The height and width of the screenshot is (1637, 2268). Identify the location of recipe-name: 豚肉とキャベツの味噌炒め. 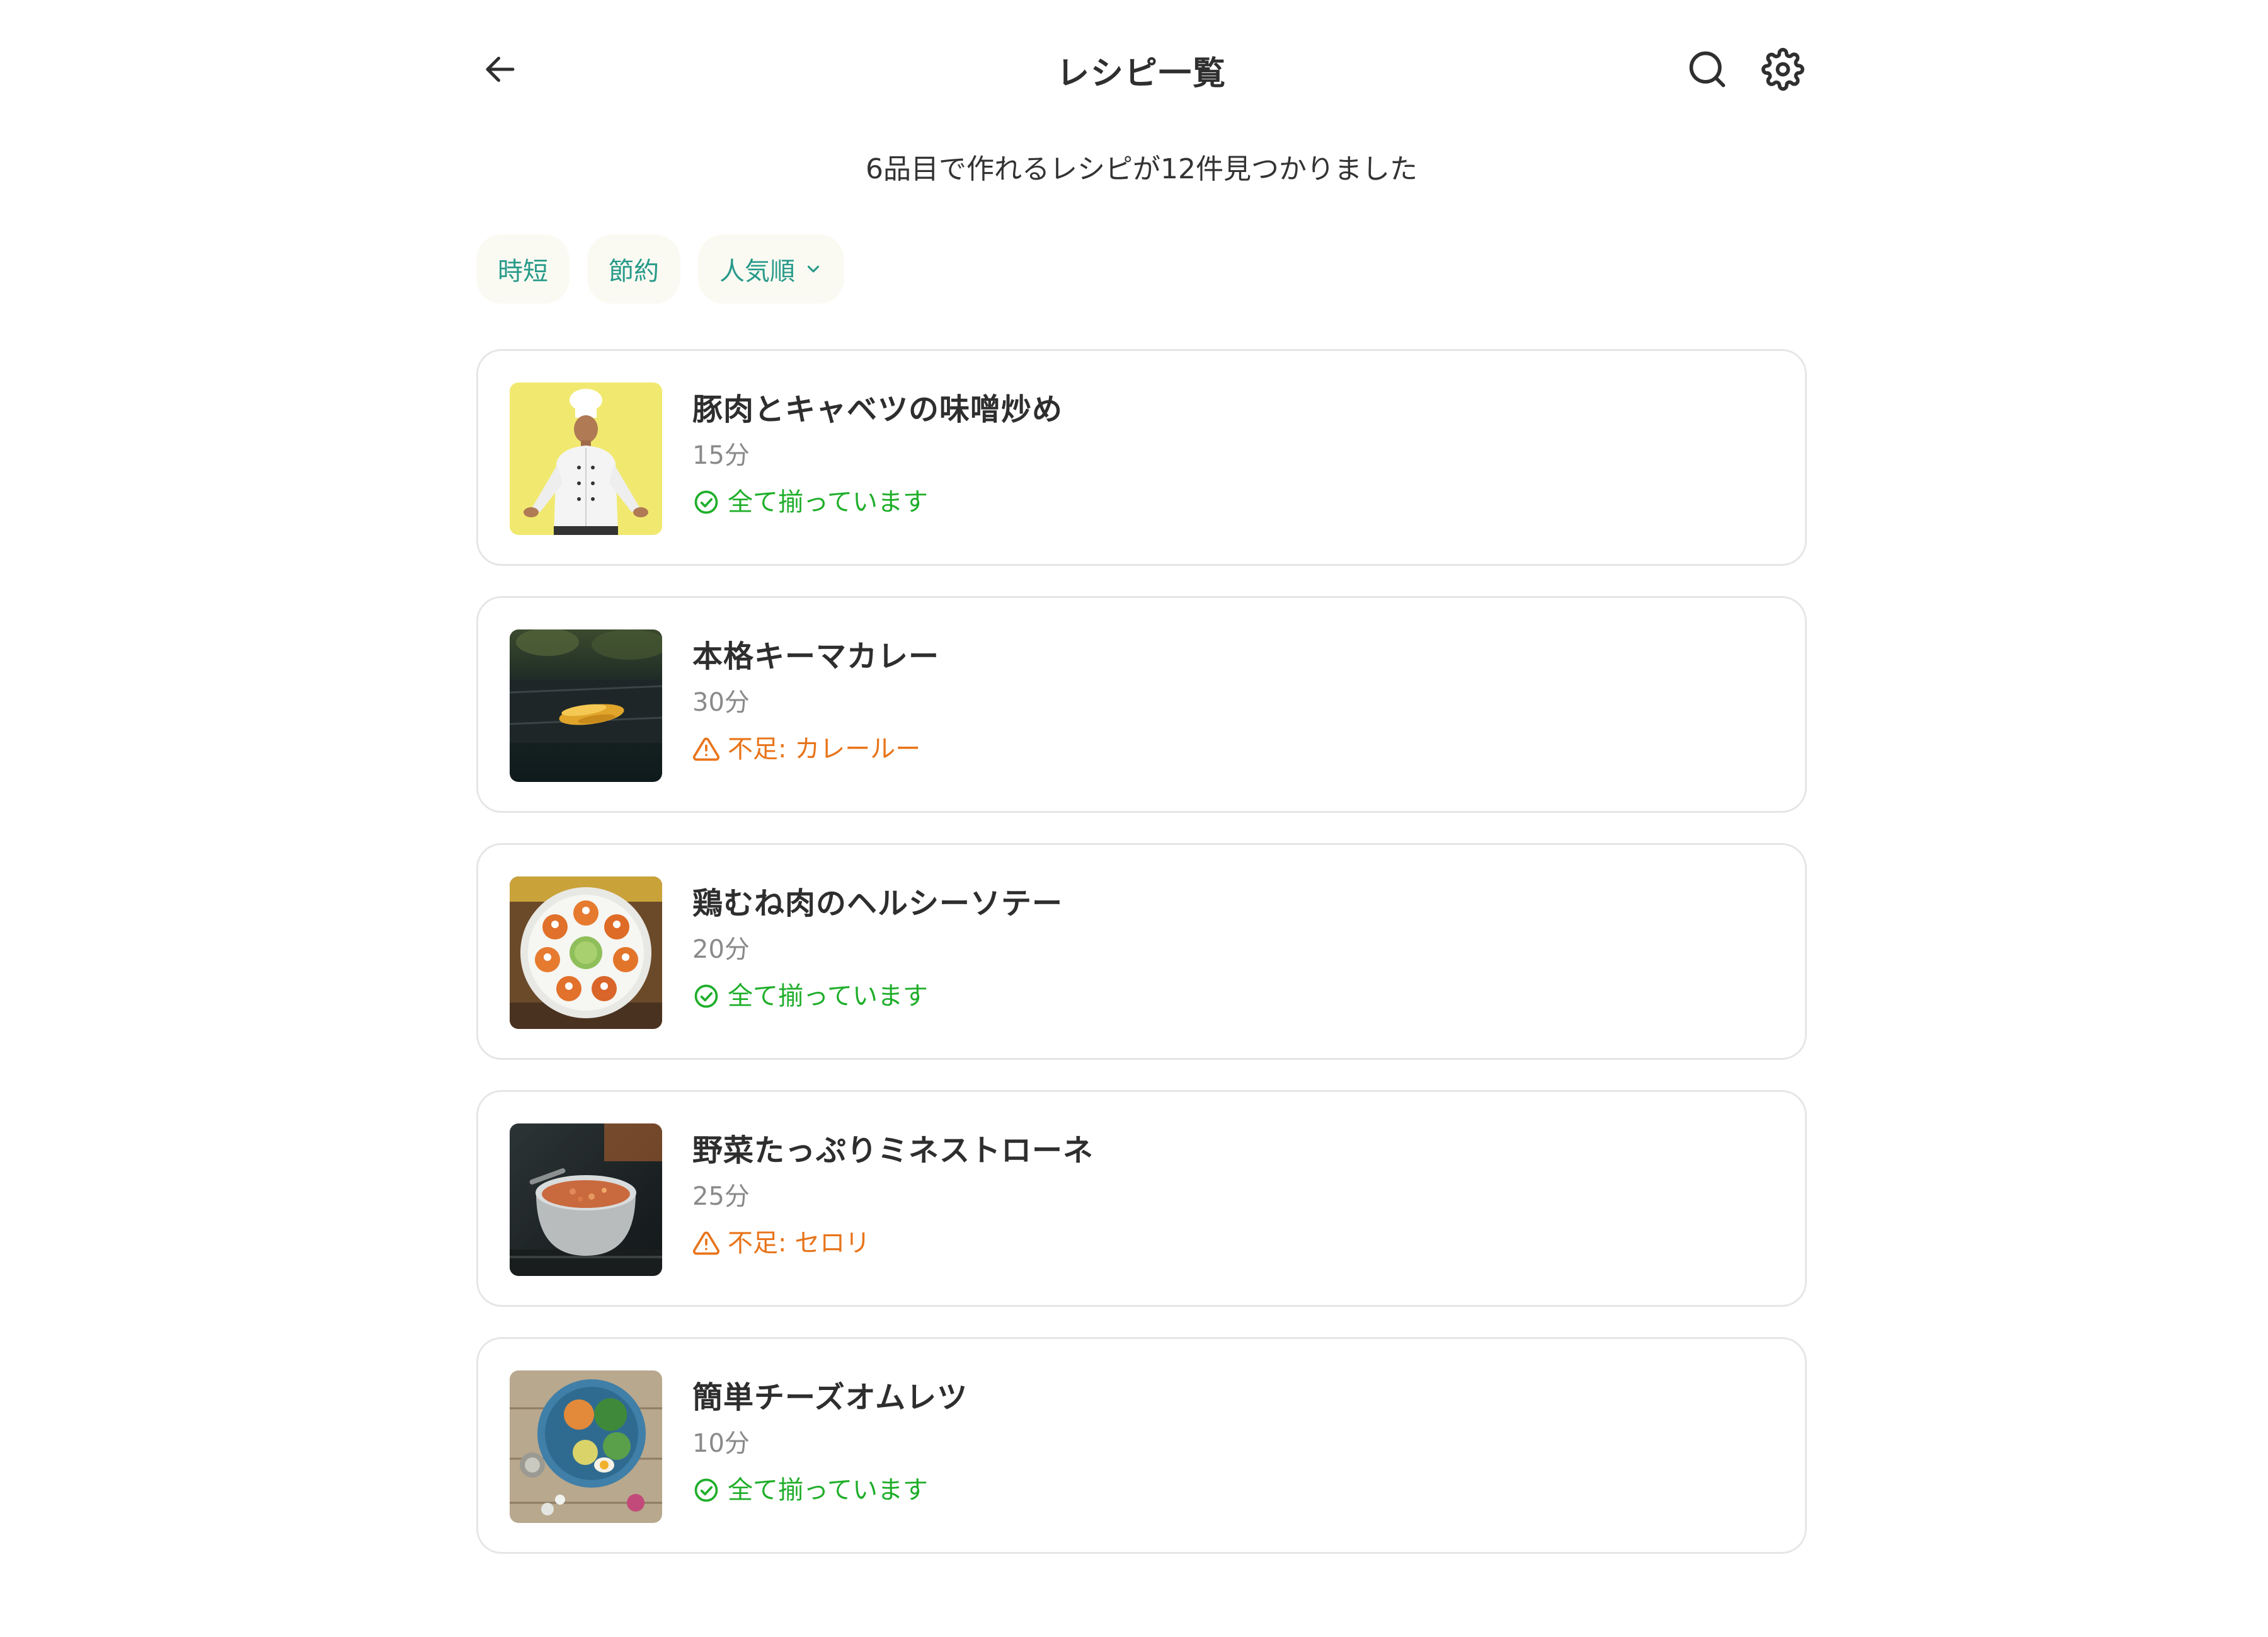
(877, 410).